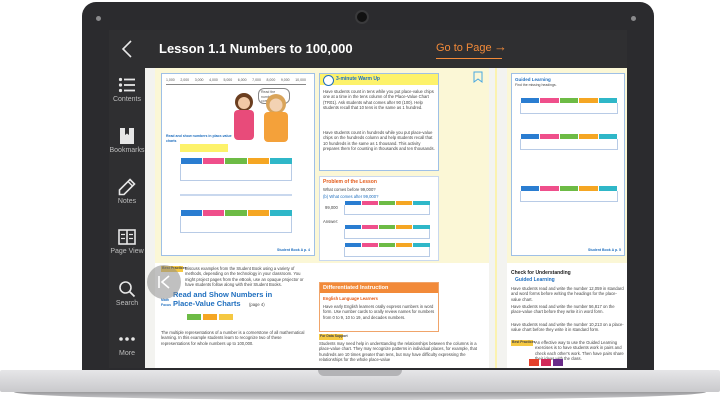 This screenshot has height=415, width=720. I want to click on sidebar-item-page-view: Page View, so click(127, 241).